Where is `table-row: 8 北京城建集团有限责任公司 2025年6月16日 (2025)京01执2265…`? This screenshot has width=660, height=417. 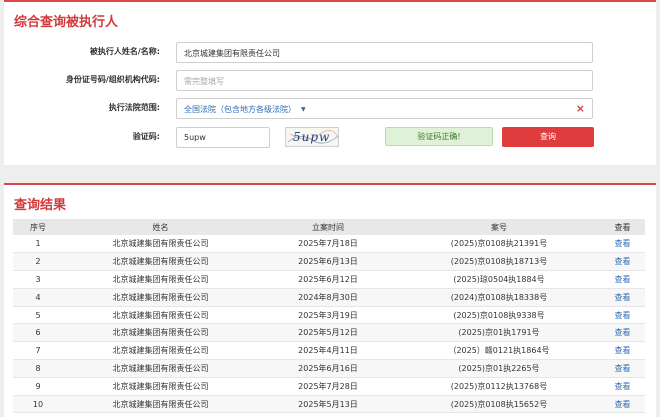
table-row: 8 北京城建集团有限责任公司 2025年6月16日 (2025)京01执2265… is located at coordinates (329, 368).